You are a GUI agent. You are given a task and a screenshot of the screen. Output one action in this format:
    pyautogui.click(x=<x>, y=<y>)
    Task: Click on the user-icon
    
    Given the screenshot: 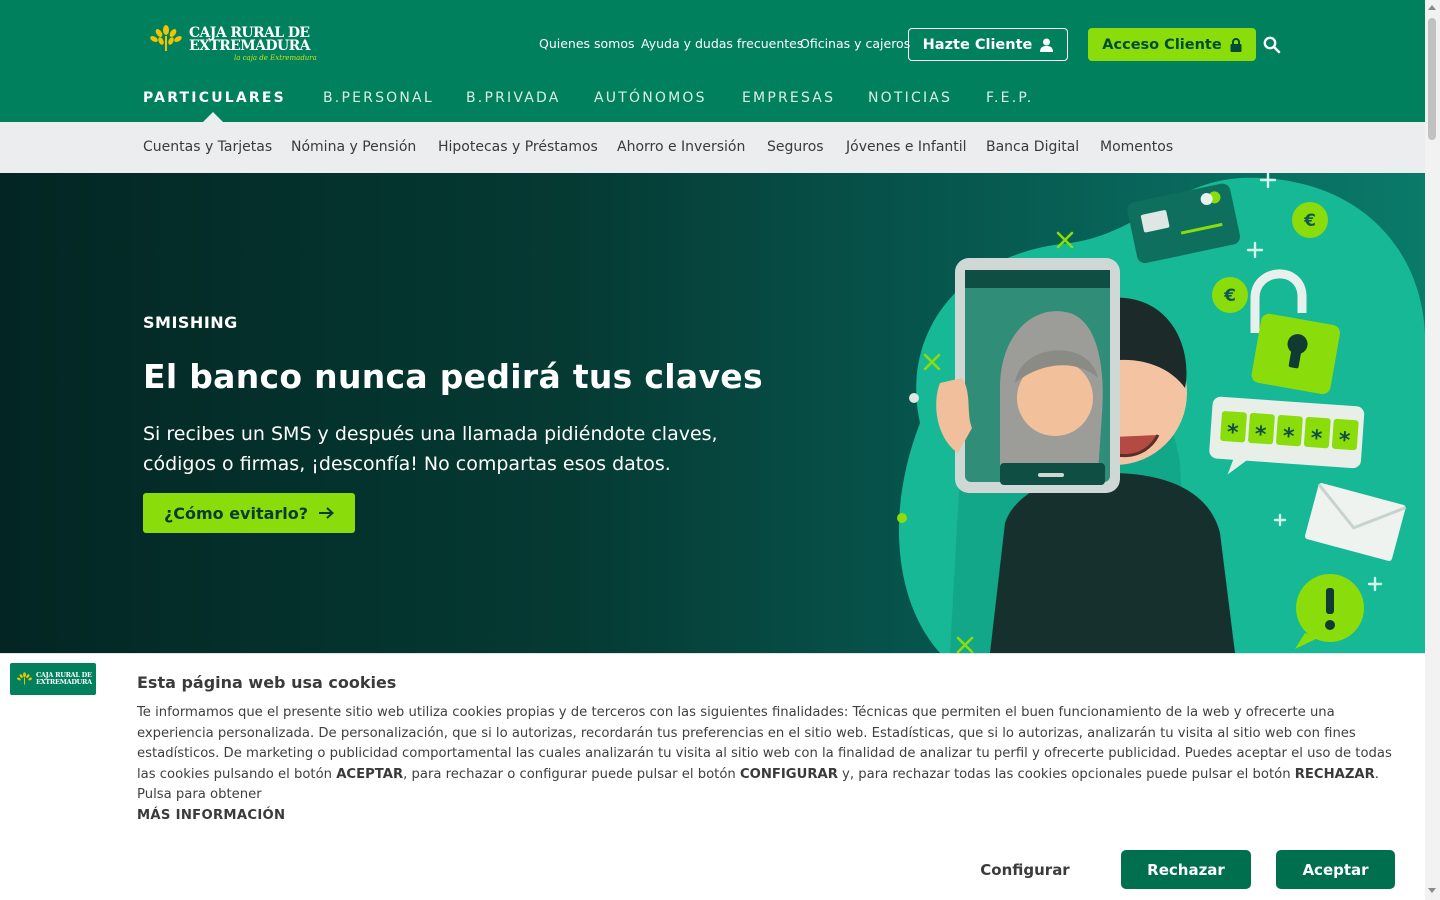 What is the action you would take?
    pyautogui.click(x=1047, y=45)
    